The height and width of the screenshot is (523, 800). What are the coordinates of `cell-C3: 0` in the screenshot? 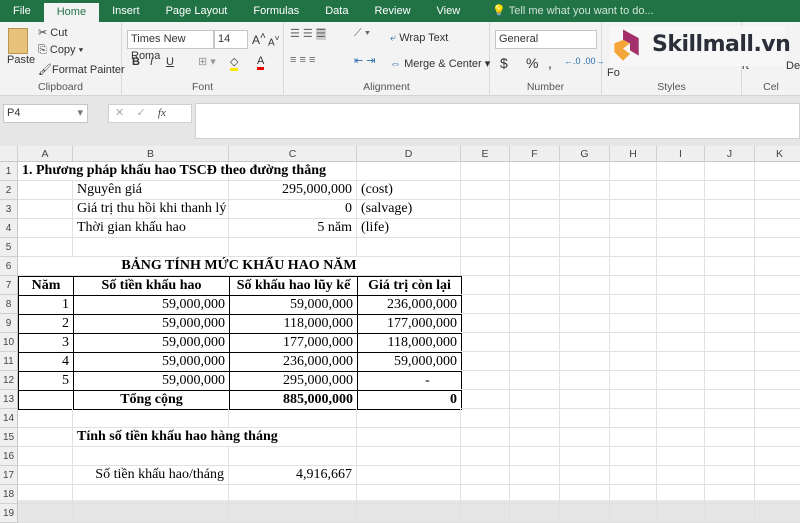 It's located at (293, 209).